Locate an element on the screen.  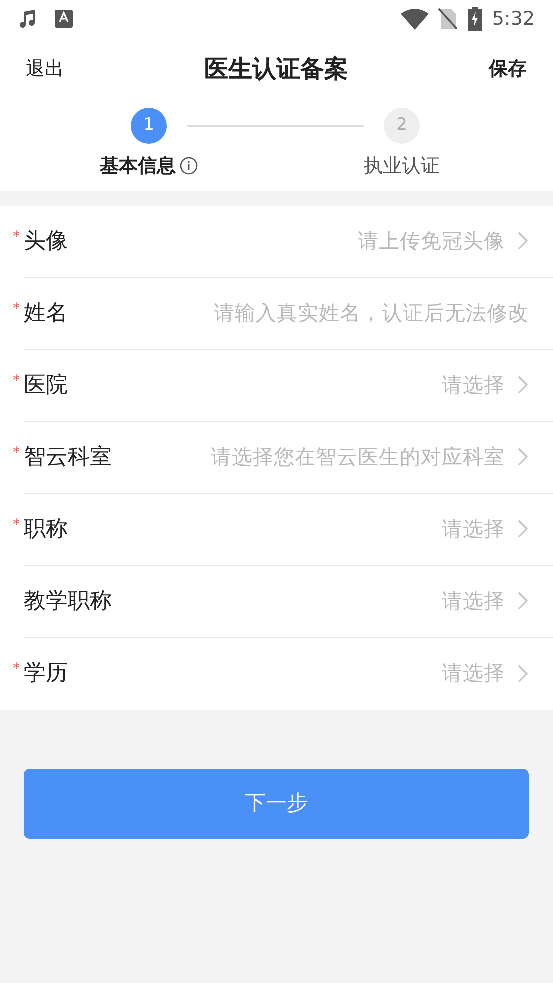
page-title: 医生认证备案 is located at coordinates (276, 69).